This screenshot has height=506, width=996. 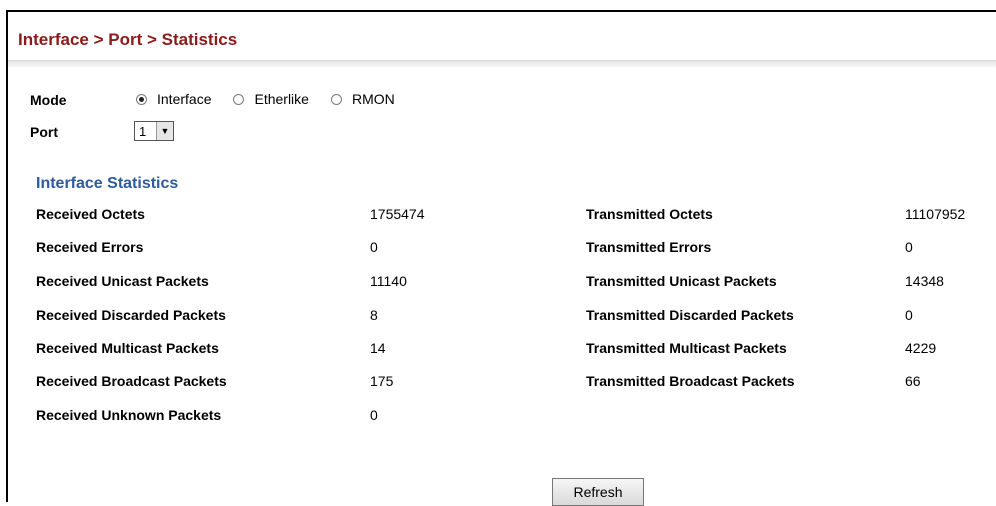 I want to click on tx-label: Transmitted Broadcast Packets, so click(x=690, y=381).